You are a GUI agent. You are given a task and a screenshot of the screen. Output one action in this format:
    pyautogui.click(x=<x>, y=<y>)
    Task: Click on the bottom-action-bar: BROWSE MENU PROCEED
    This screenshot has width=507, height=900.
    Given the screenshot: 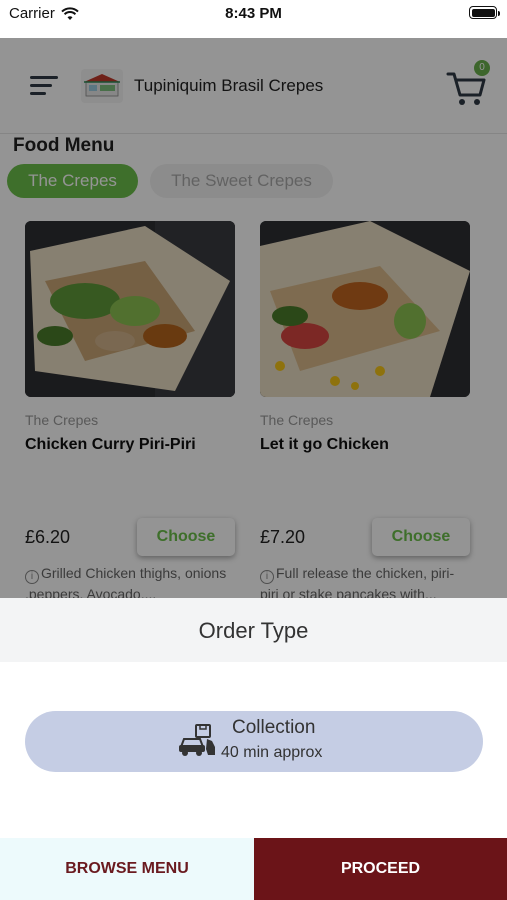 What is the action you would take?
    pyautogui.click(x=253, y=869)
    